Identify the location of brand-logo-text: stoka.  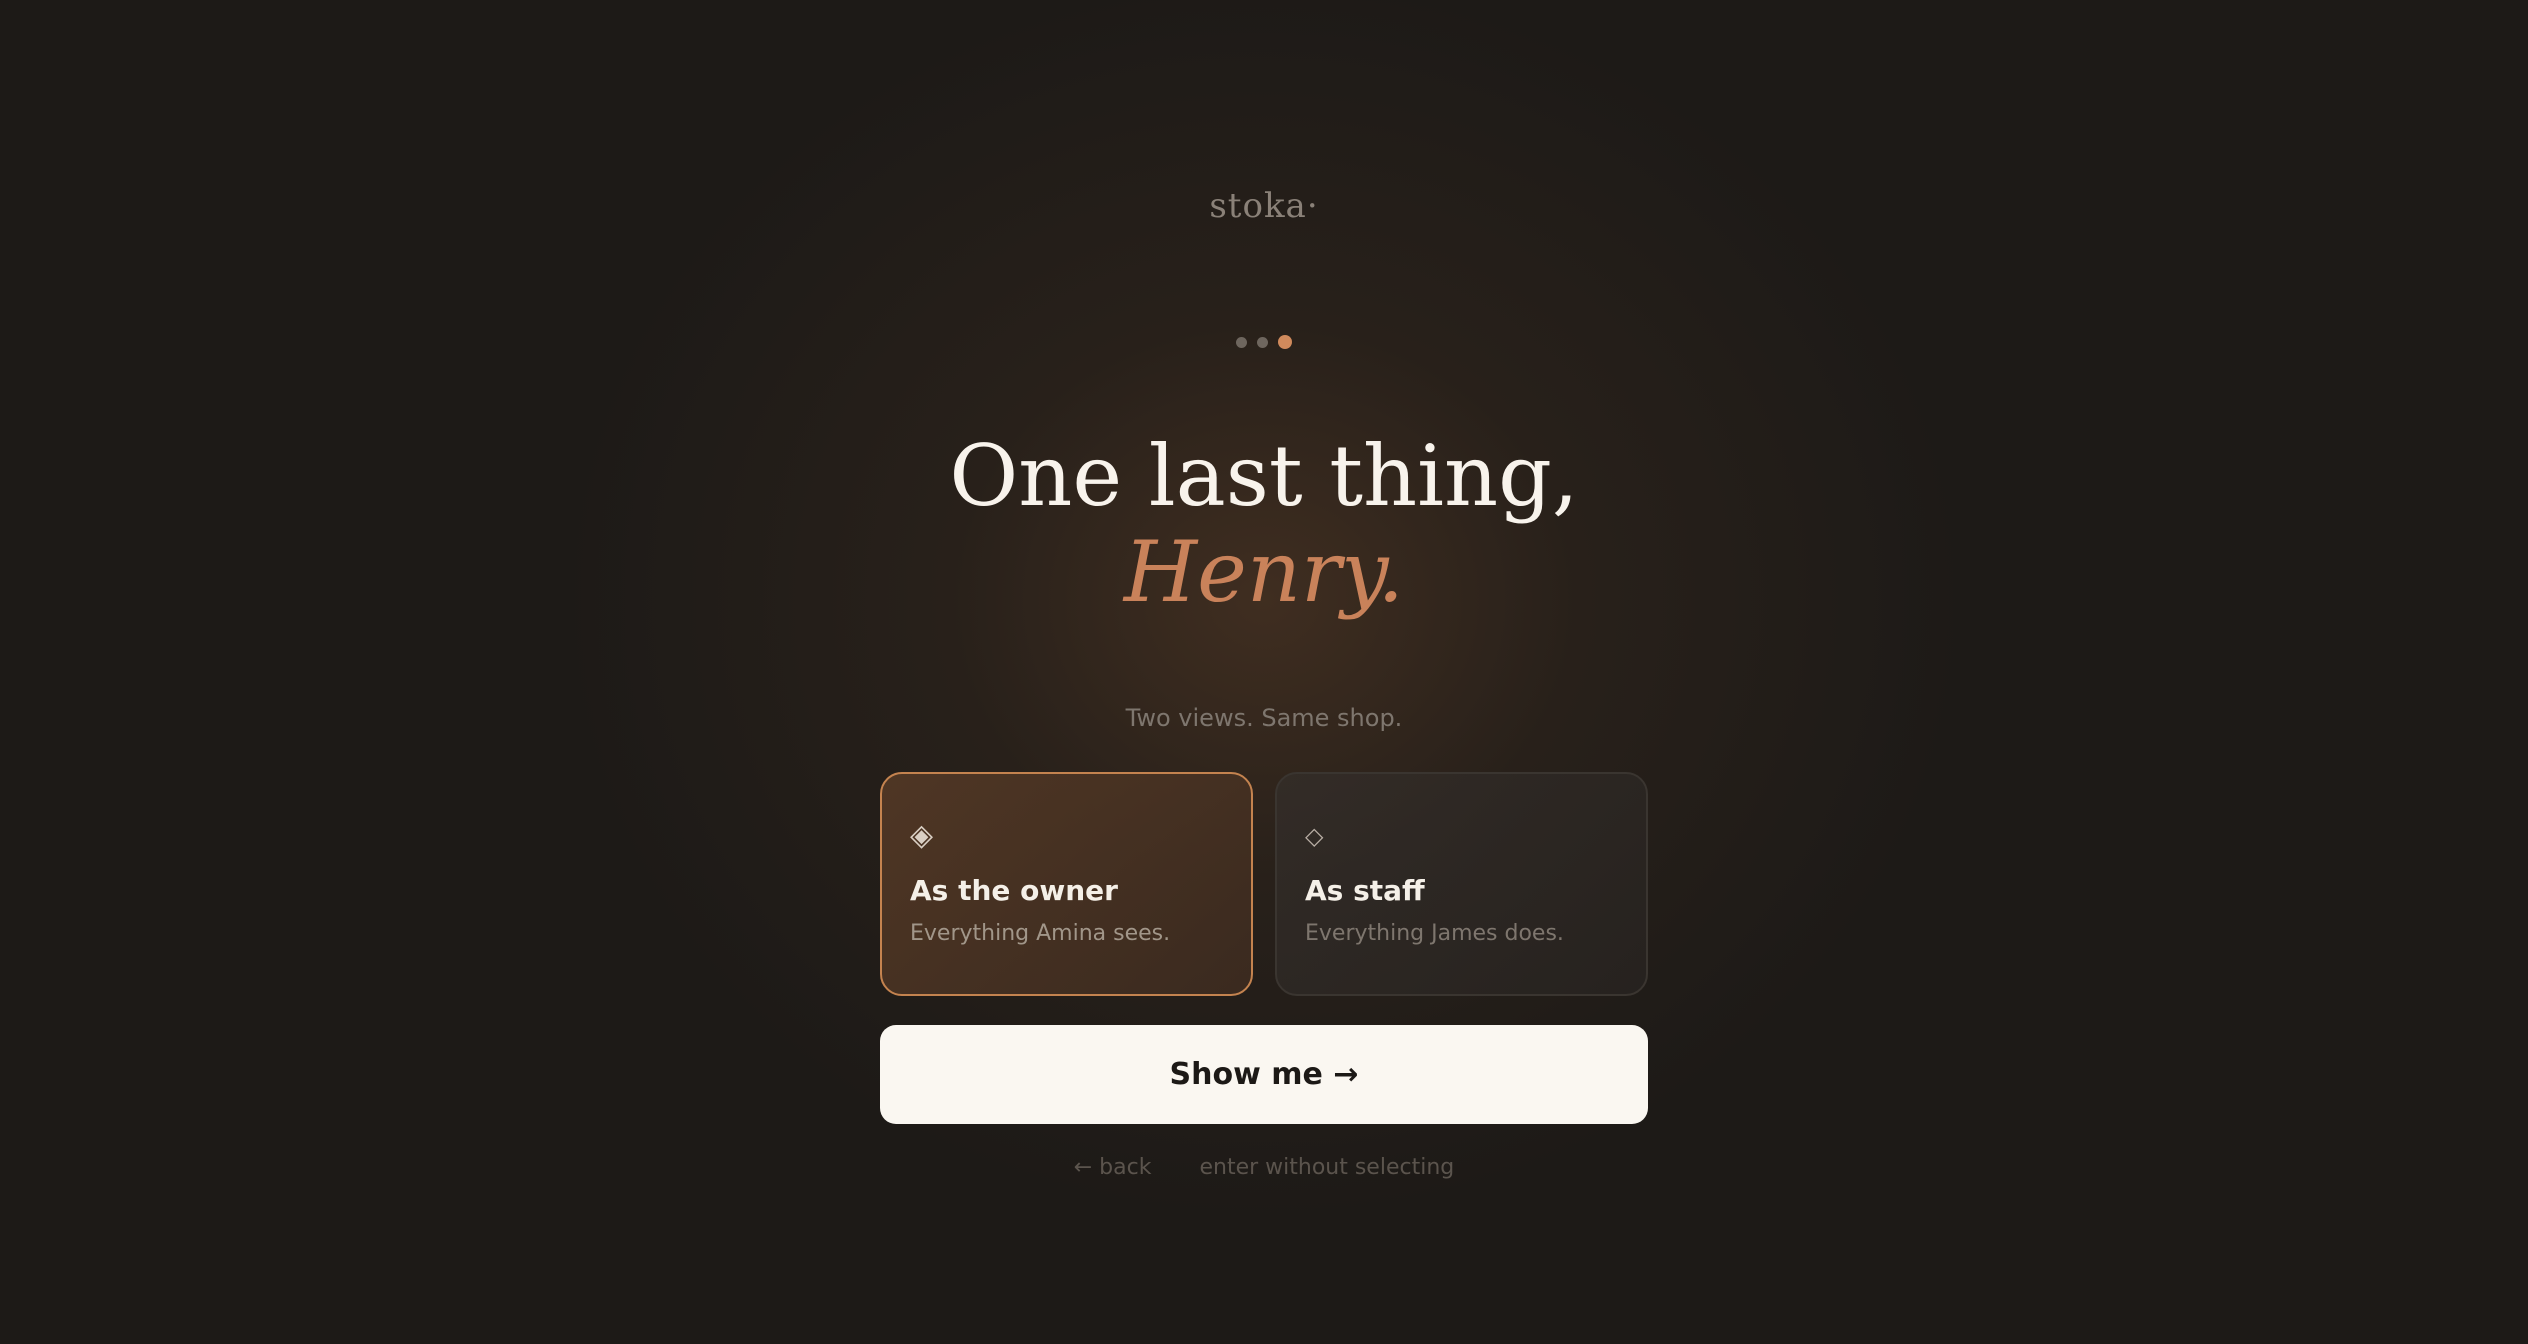
(1258, 206).